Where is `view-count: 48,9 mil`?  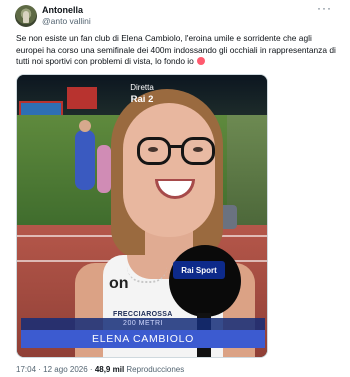 view-count: 48,9 mil is located at coordinates (109, 369).